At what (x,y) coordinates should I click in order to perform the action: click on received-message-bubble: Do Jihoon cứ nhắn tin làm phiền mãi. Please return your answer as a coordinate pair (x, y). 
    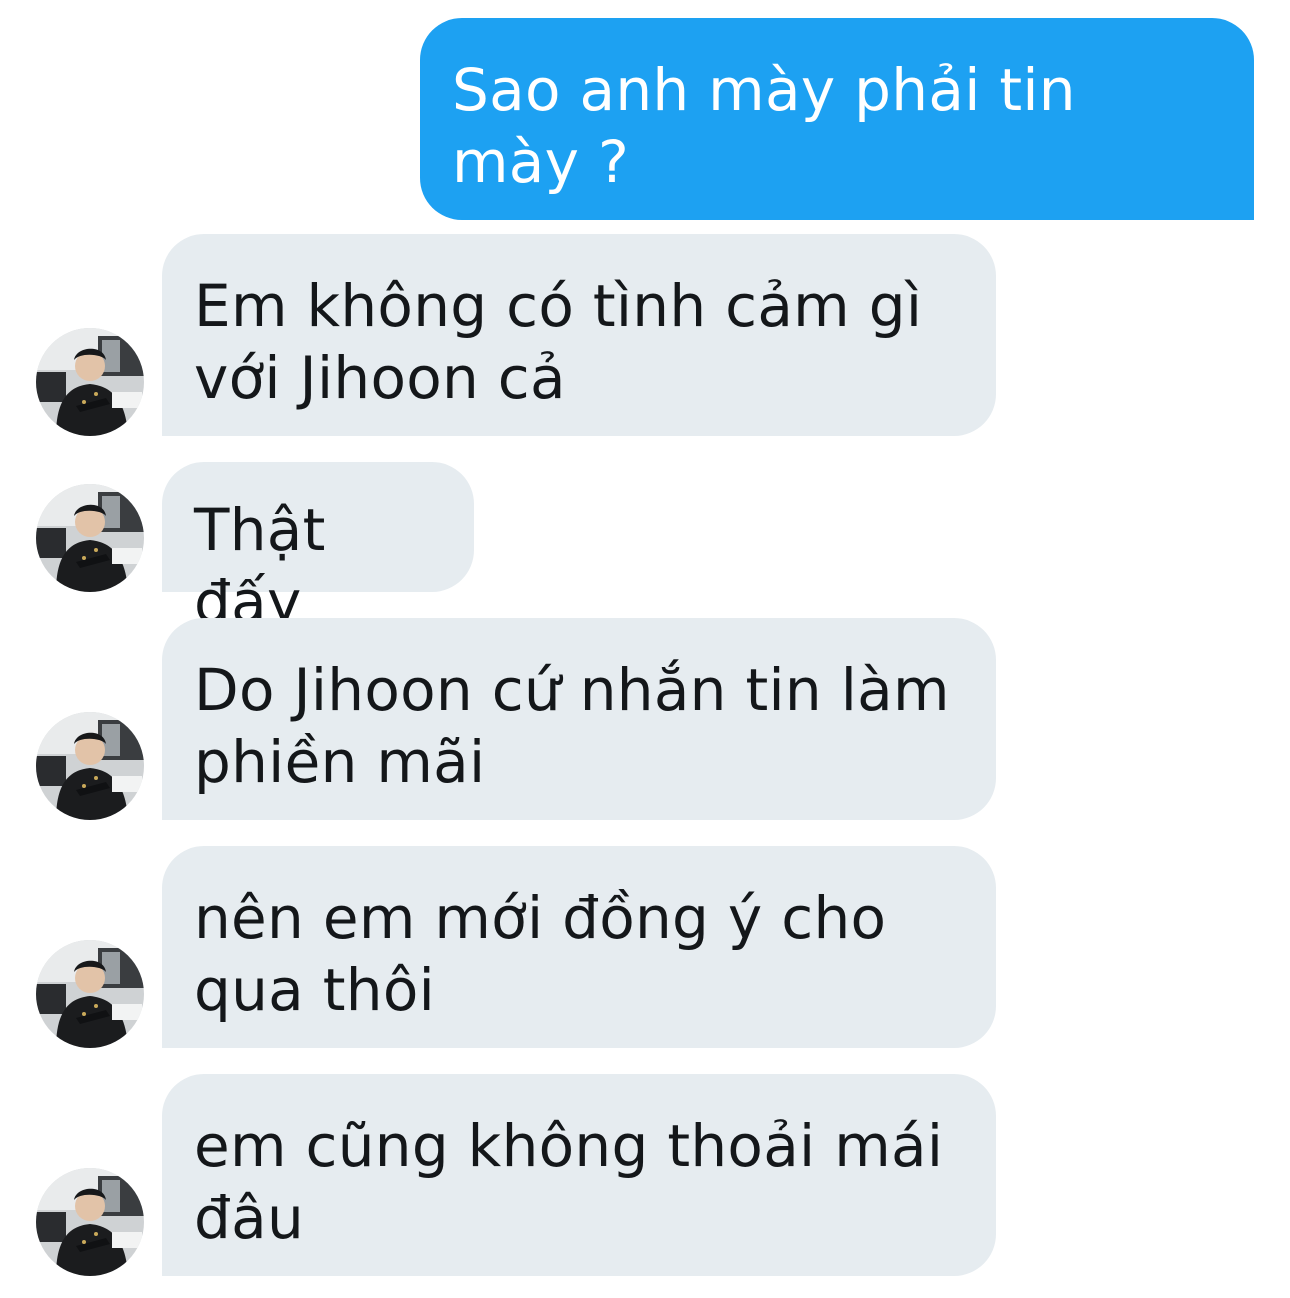
    Looking at the image, I should click on (579, 719).